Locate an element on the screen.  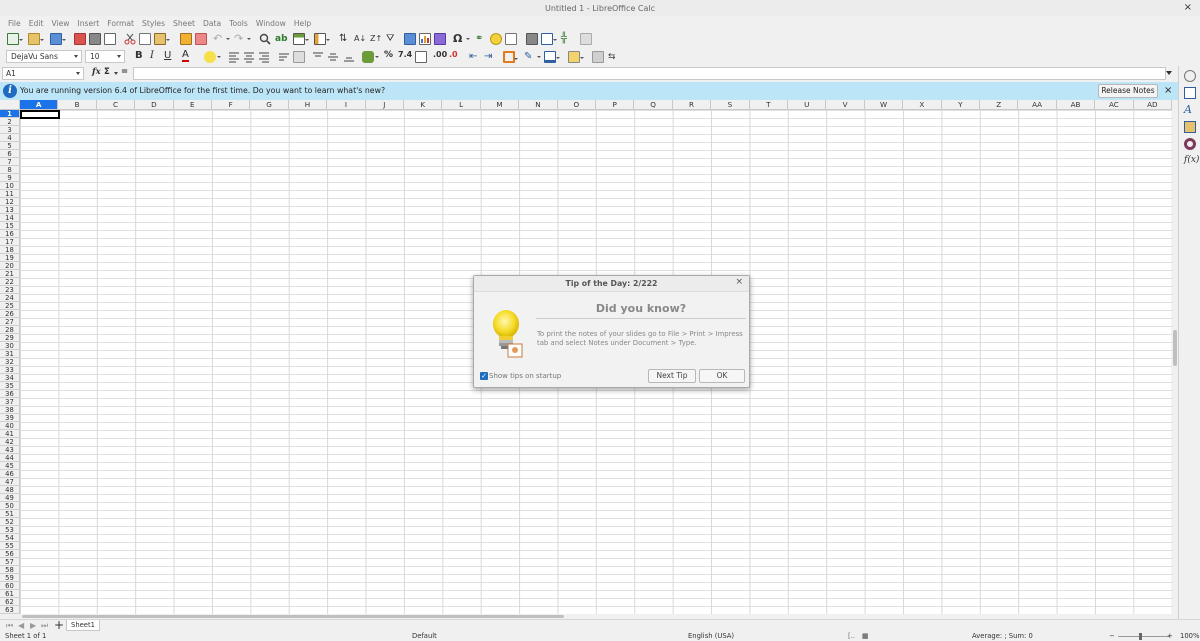
column-header: G is located at coordinates (269, 105).